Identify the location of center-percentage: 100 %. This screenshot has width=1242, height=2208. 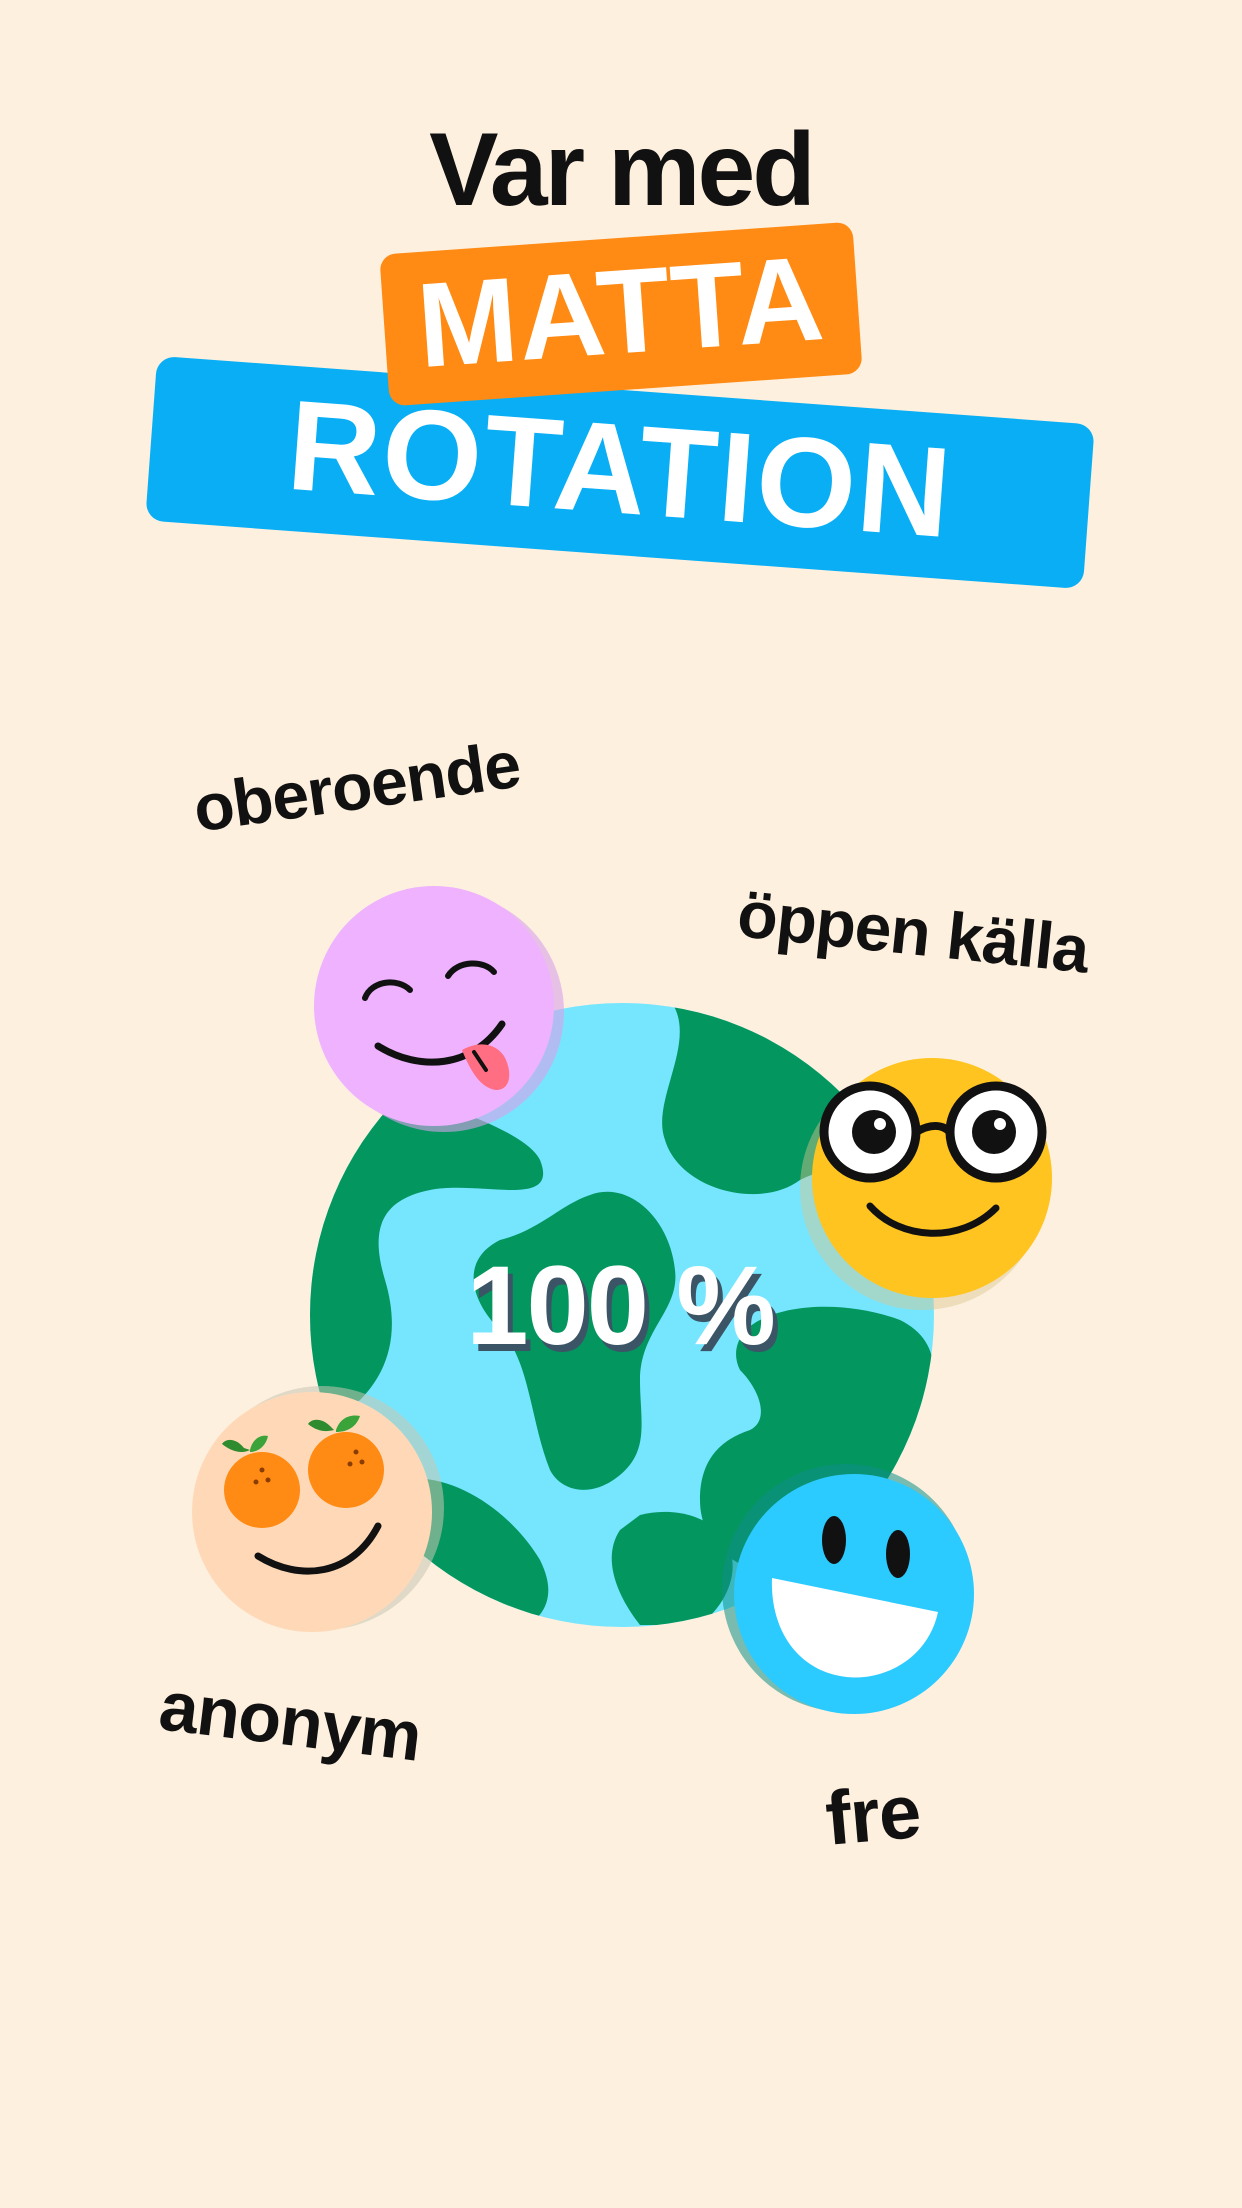
(621, 1305).